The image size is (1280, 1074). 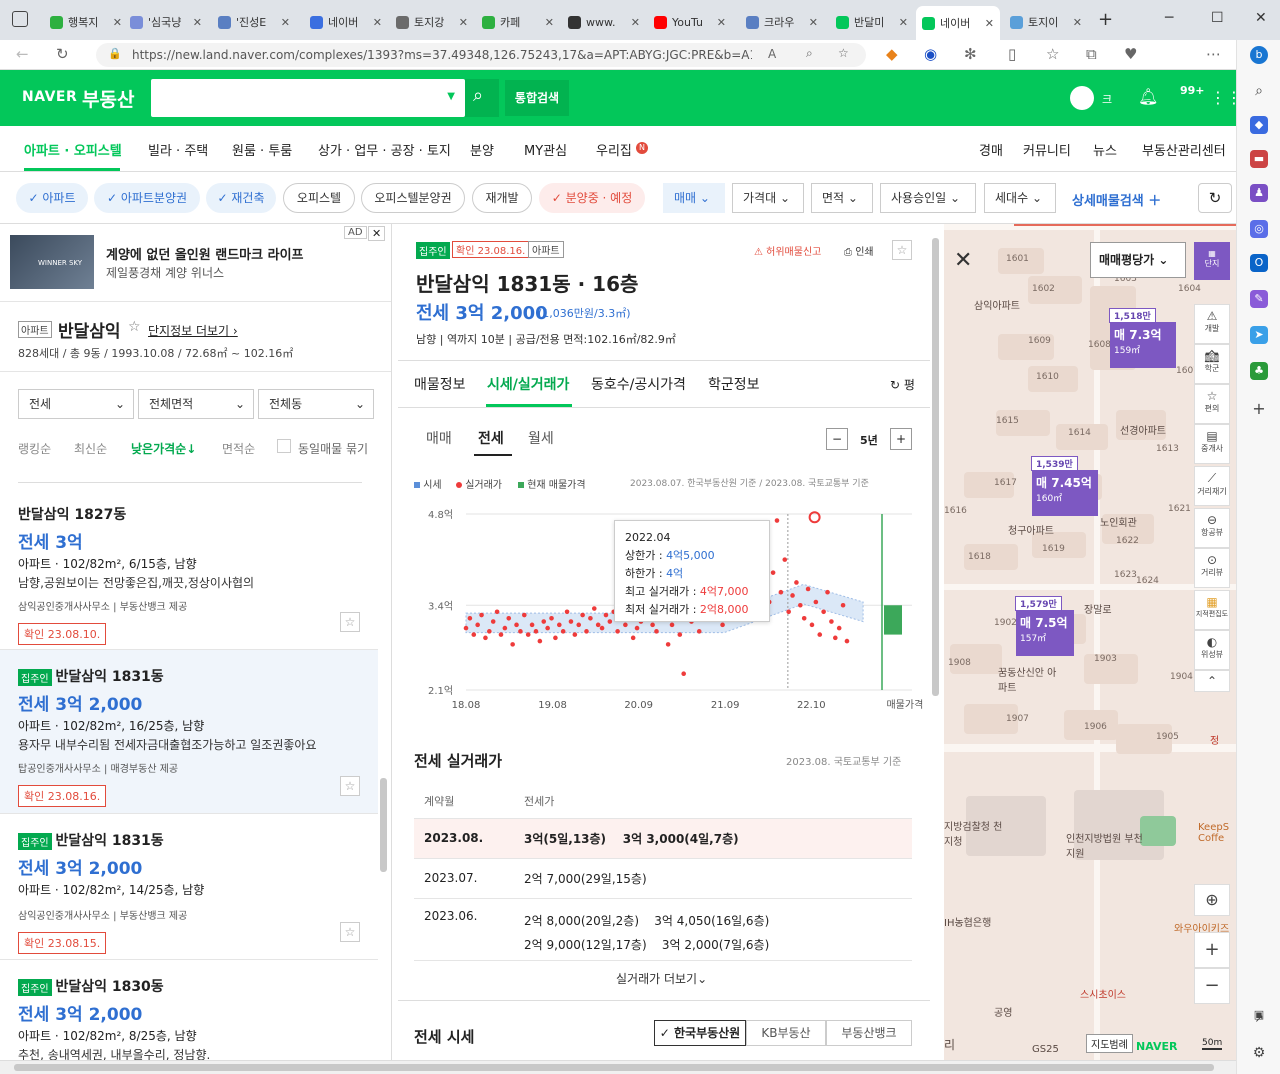 I want to click on select-price: 가격대 ⌄, so click(x=768, y=198).